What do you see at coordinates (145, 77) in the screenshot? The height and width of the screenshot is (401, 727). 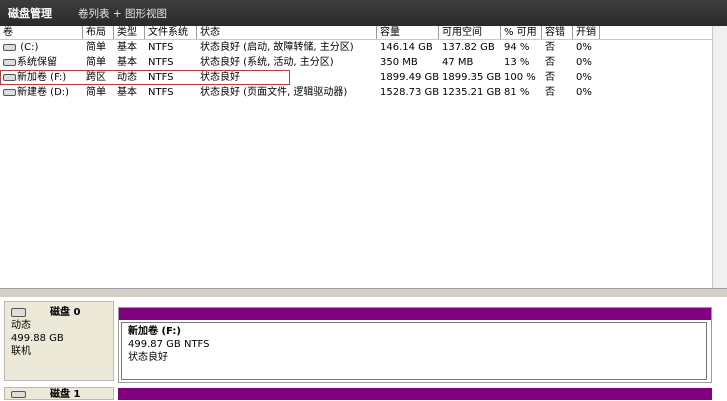 I see `table-row-selected: 新加卷 (F:) 跨区 动态 NTFS 状态良好` at bounding box center [145, 77].